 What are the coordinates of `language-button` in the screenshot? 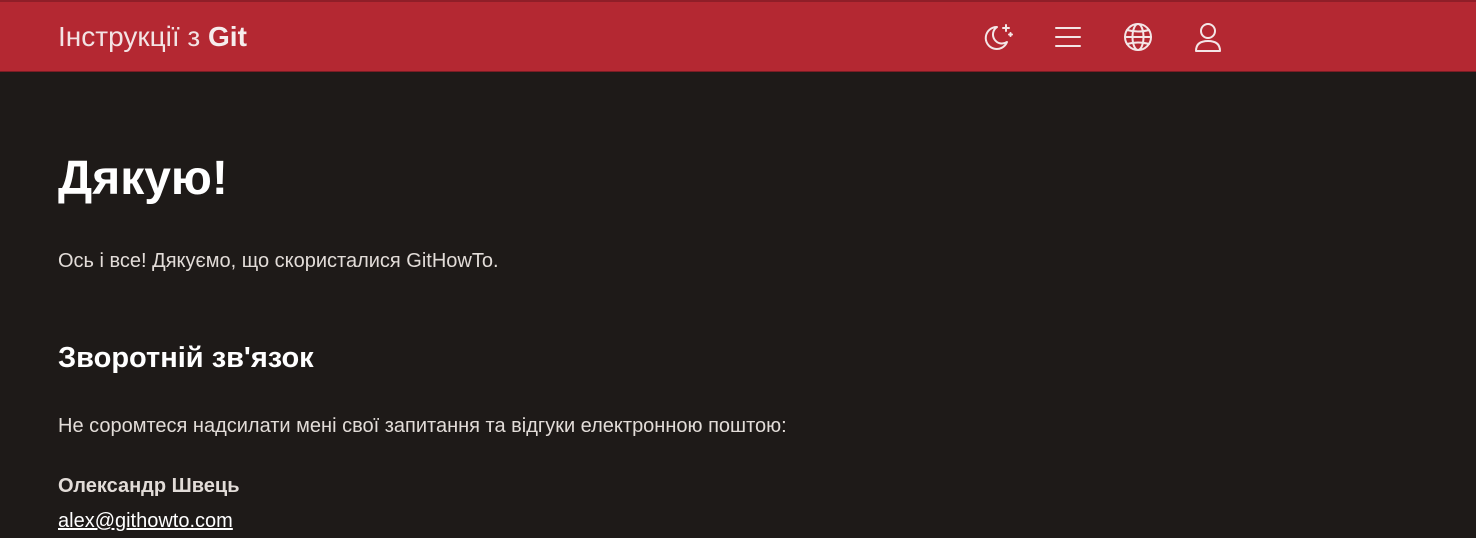 It's located at (1138, 37).